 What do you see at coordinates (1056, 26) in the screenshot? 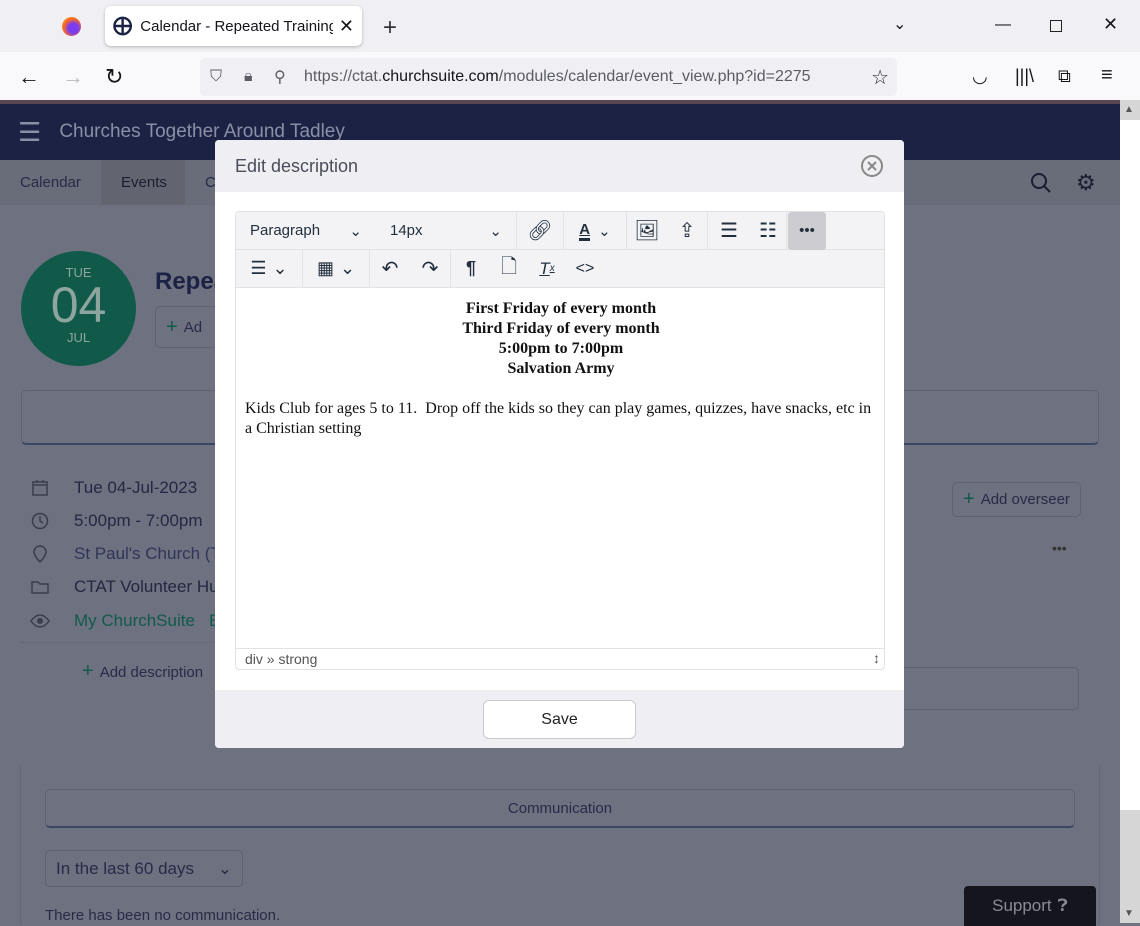
I see `maximize-icon` at bounding box center [1056, 26].